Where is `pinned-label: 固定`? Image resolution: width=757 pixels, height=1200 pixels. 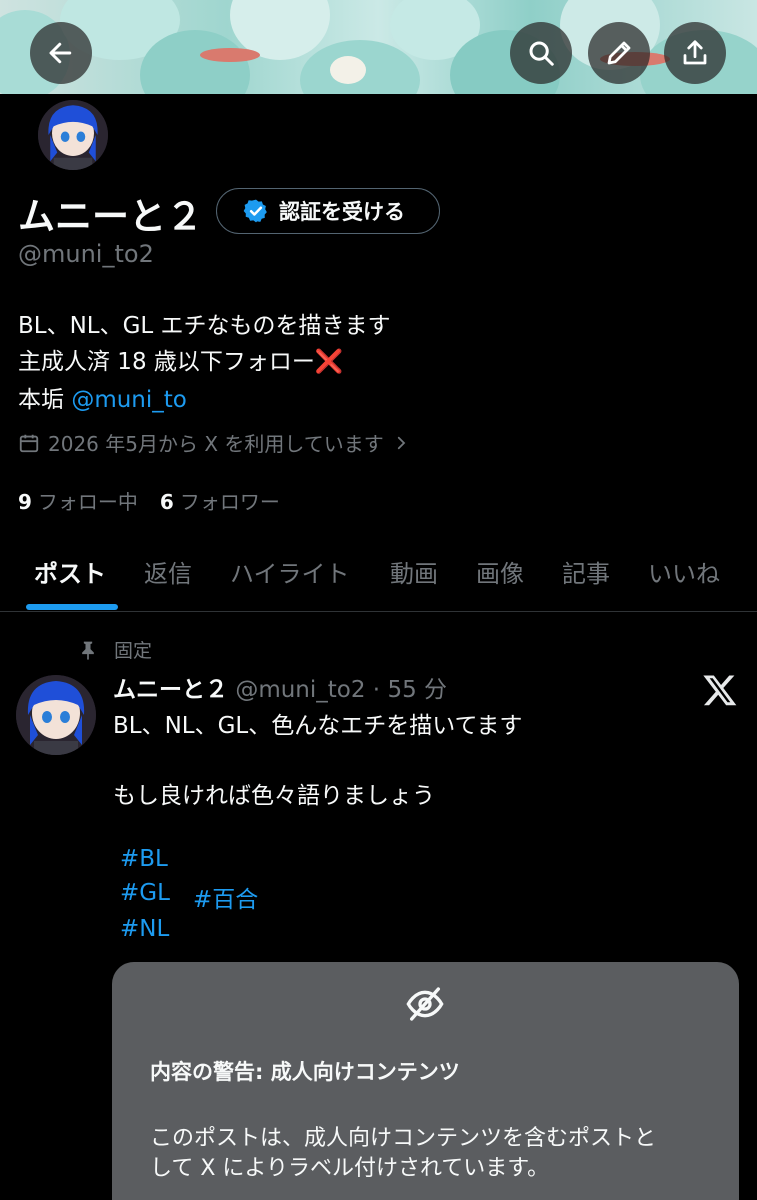 pinned-label: 固定 is located at coordinates (133, 651).